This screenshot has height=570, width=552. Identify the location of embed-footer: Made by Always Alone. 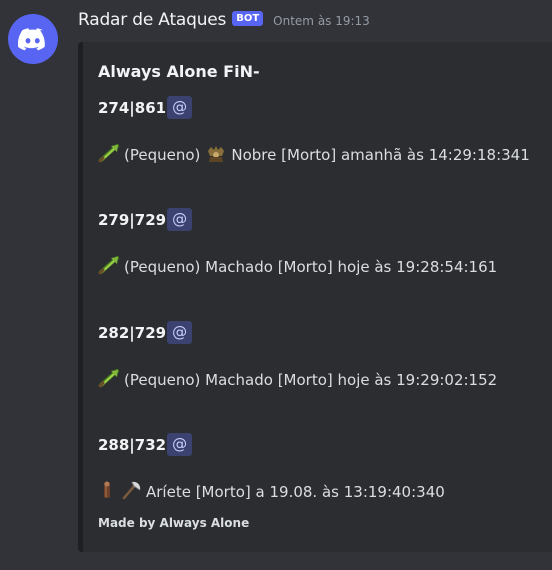
(174, 523).